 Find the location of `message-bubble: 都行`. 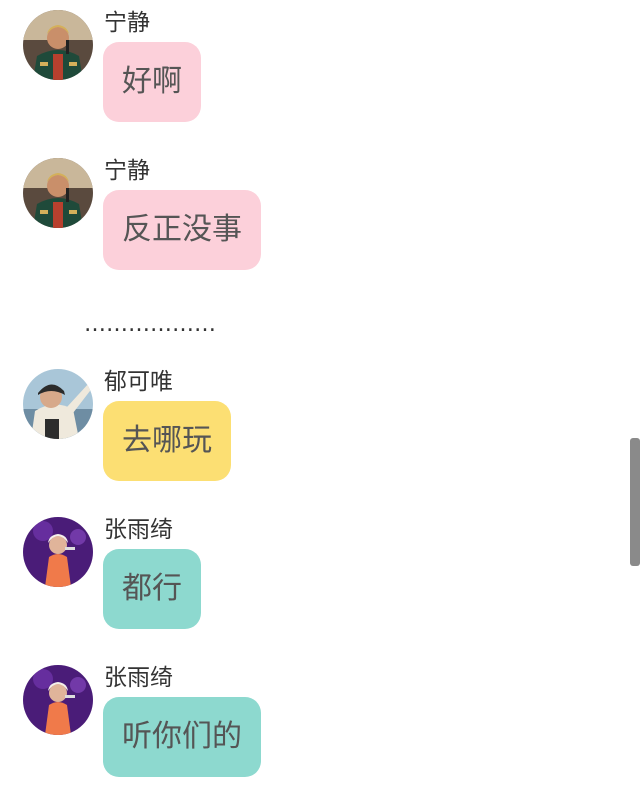

message-bubble: 都行 is located at coordinates (152, 589).